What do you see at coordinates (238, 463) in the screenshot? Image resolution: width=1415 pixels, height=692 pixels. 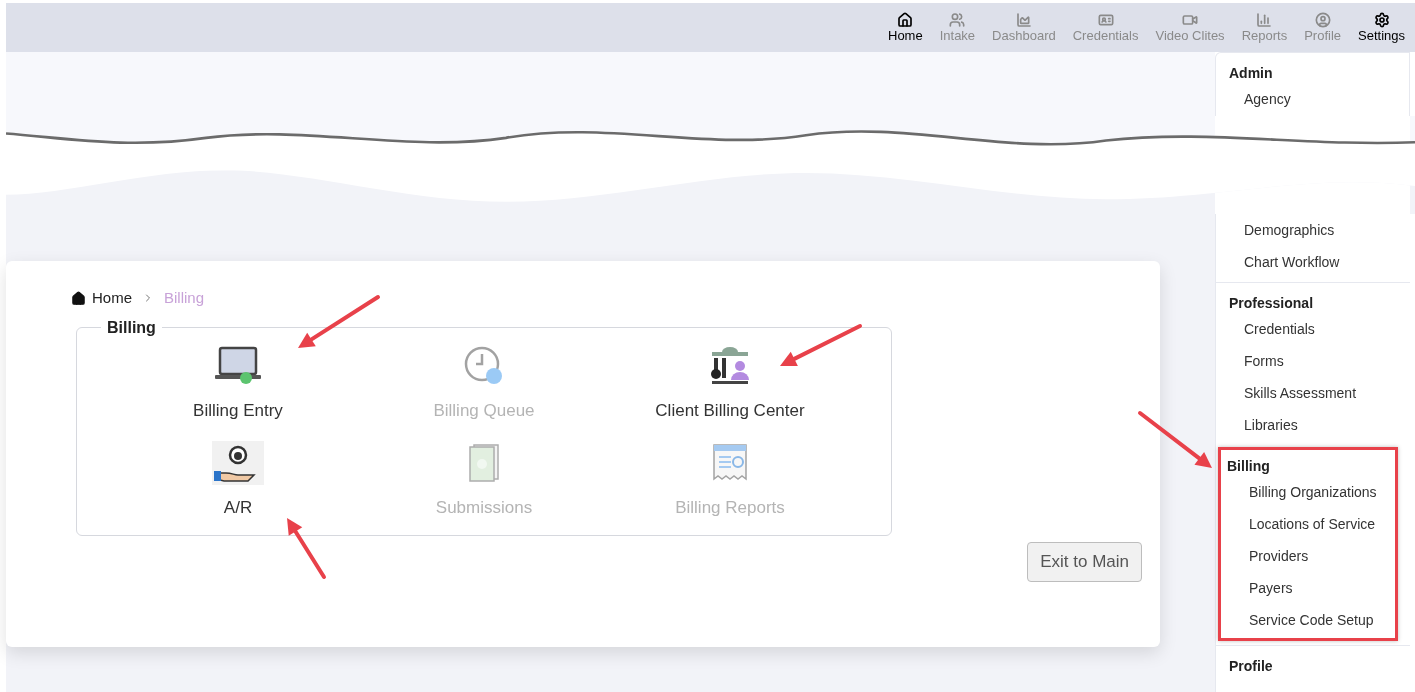 I see `hand-coin-icon` at bounding box center [238, 463].